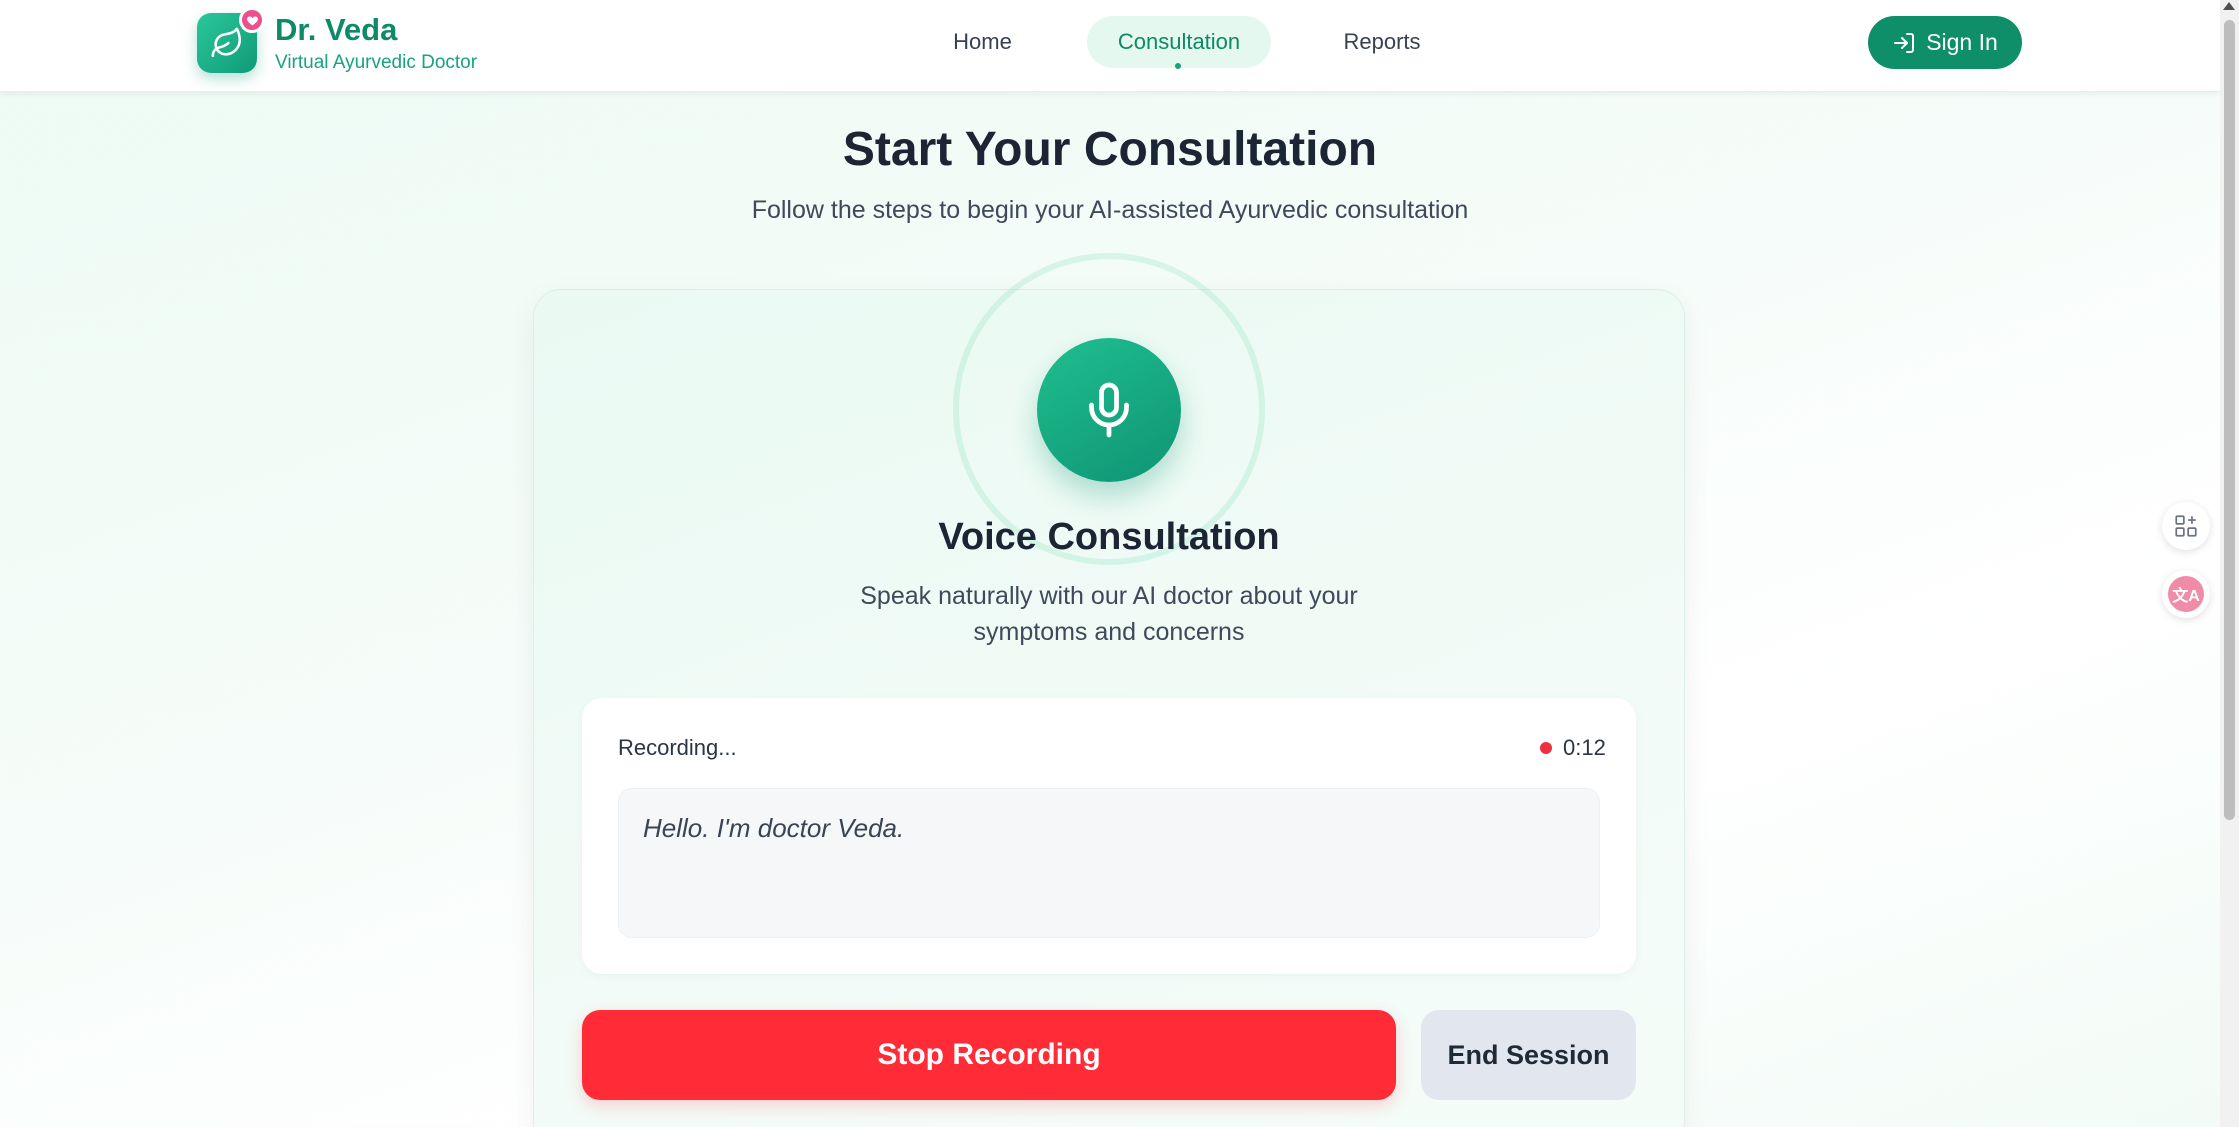  Describe the element at coordinates (336, 30) in the screenshot. I see `brand-name: Dr. Veda` at that location.